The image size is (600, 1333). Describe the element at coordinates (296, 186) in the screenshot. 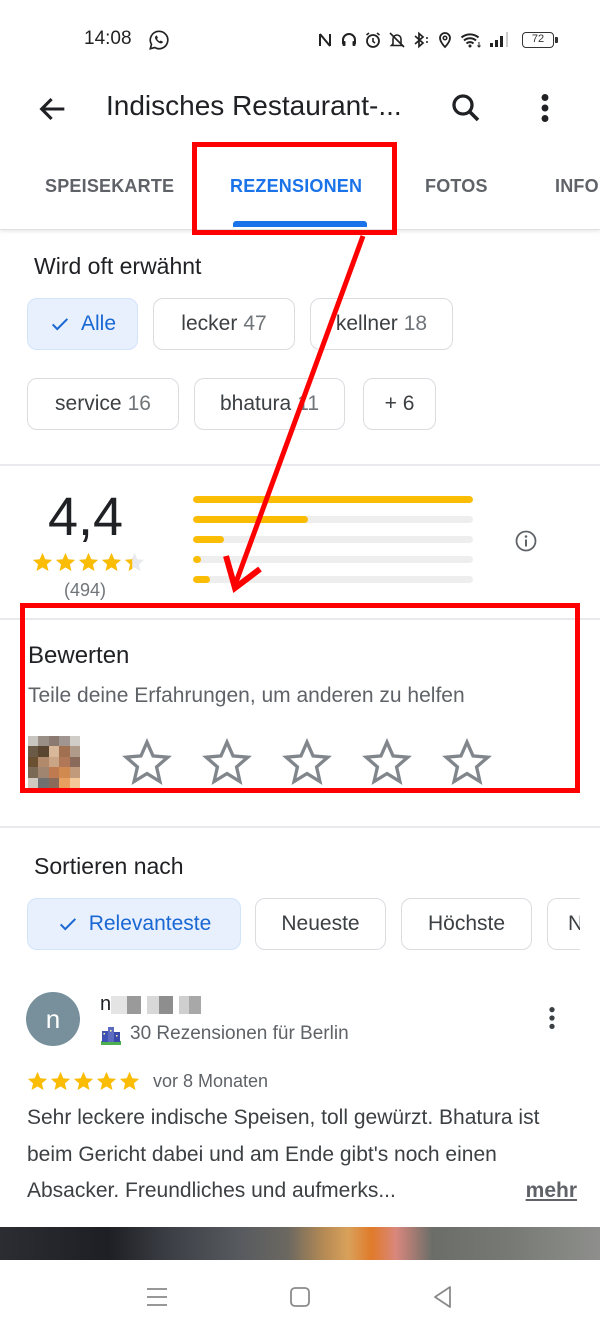

I see `tab-reviews: REZENSIONEN` at that location.